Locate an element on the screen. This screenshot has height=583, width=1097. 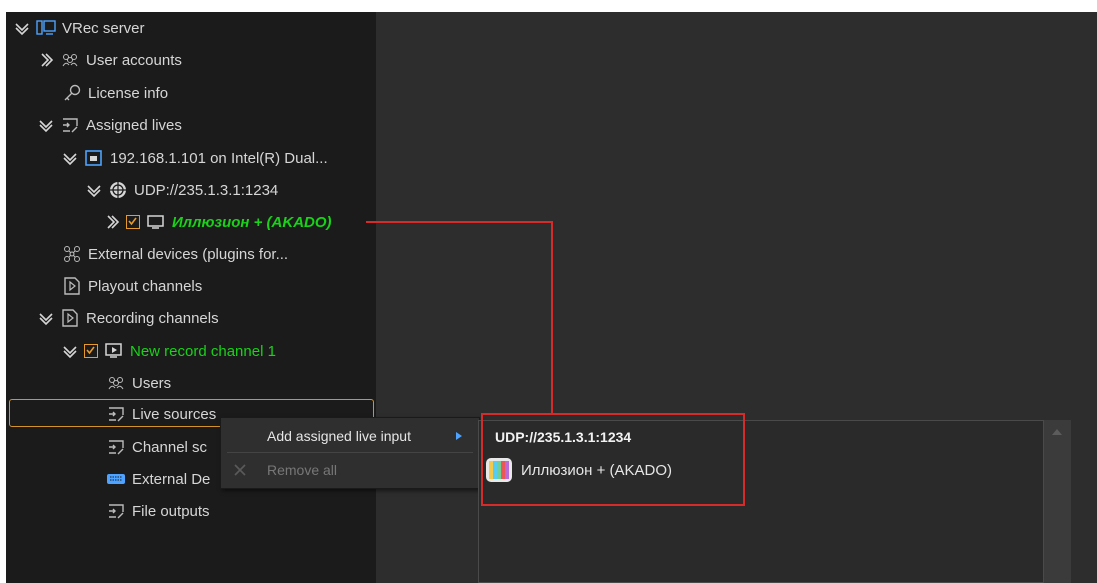
menu-item-add-assigned-live-input: Add assigned live input is located at coordinates (350, 436).